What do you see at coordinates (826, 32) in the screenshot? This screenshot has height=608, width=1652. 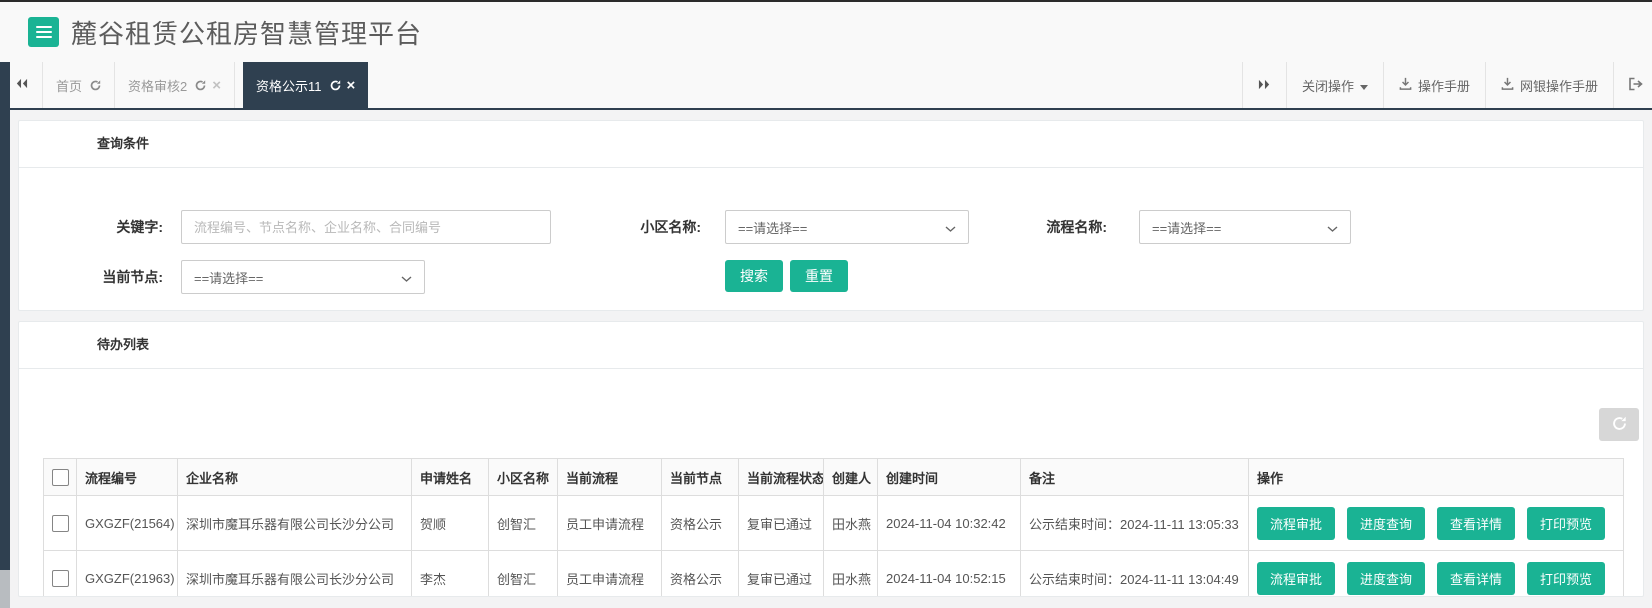 I see `app-header: 麓谷租赁公租房智慧管理平台` at bounding box center [826, 32].